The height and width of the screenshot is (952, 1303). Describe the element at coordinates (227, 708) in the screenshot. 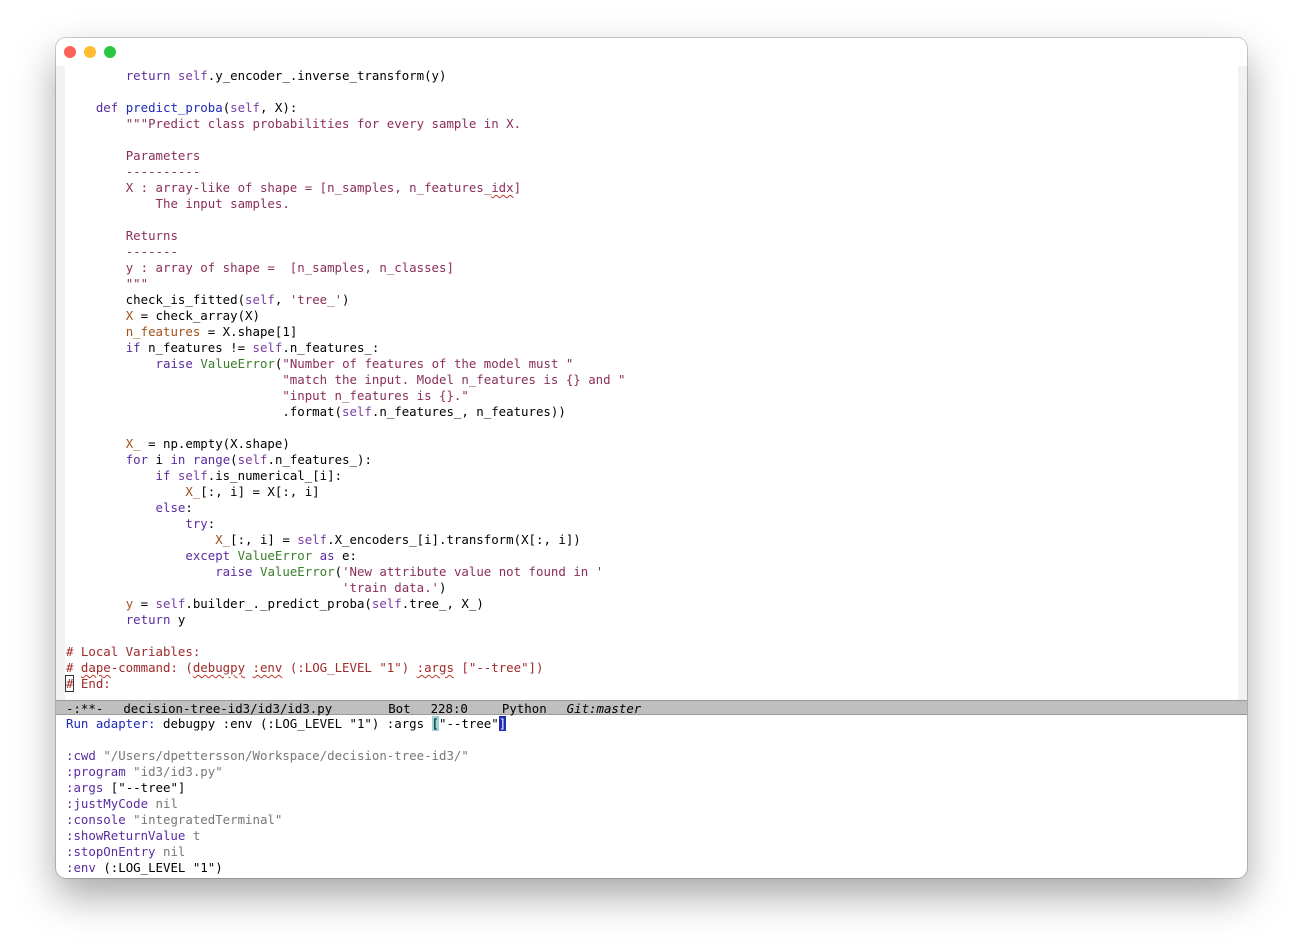

I see `modeline-buffer-name: decision-tree-id3/id3/id3.py` at that location.